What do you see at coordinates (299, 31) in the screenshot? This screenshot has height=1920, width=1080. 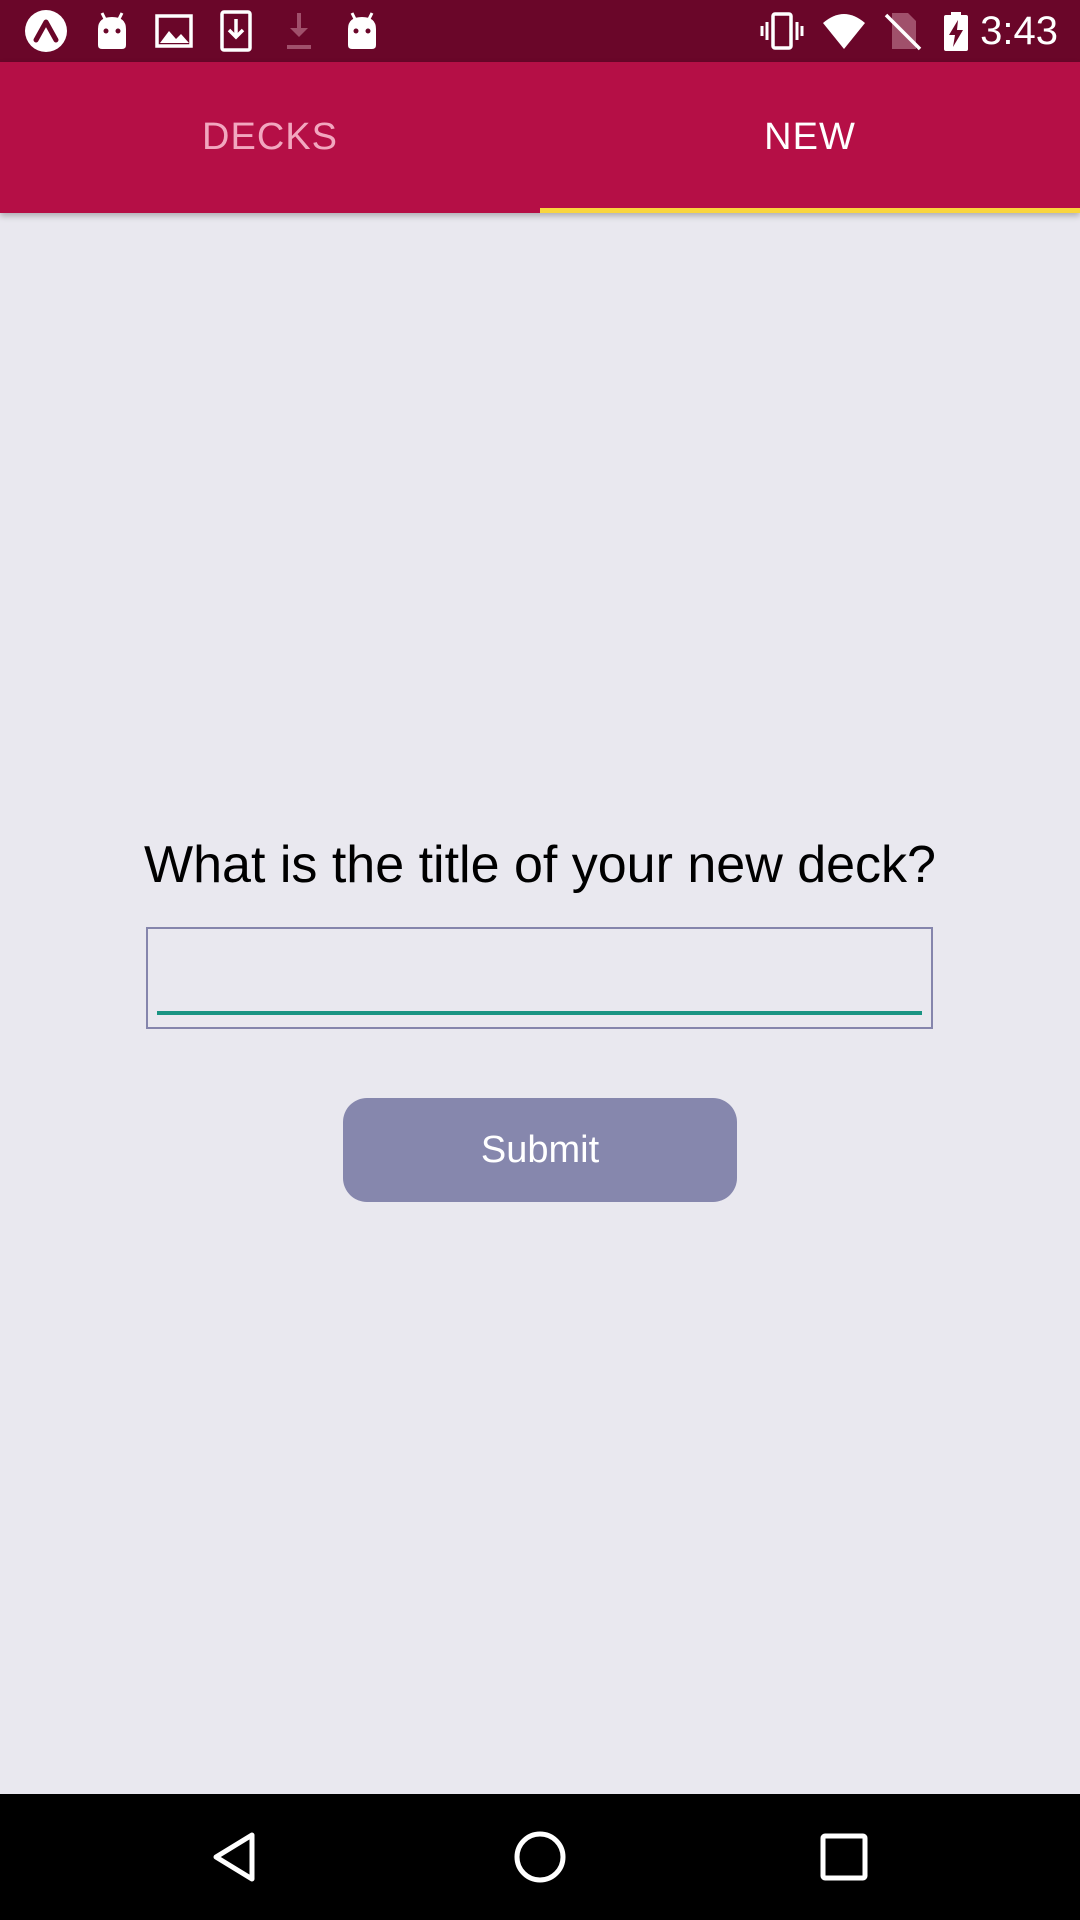 I see `download-icon` at bounding box center [299, 31].